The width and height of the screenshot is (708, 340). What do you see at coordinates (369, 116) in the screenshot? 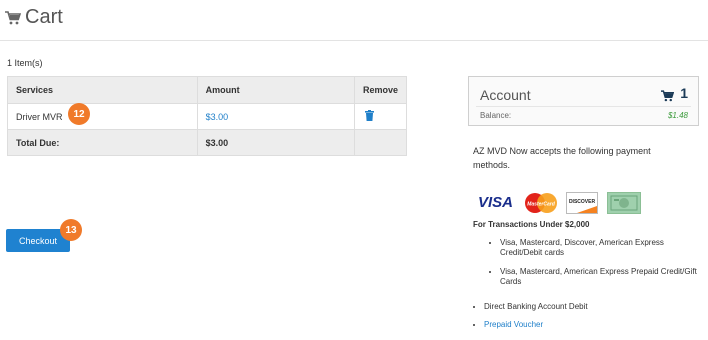
I see `trash-icon` at bounding box center [369, 116].